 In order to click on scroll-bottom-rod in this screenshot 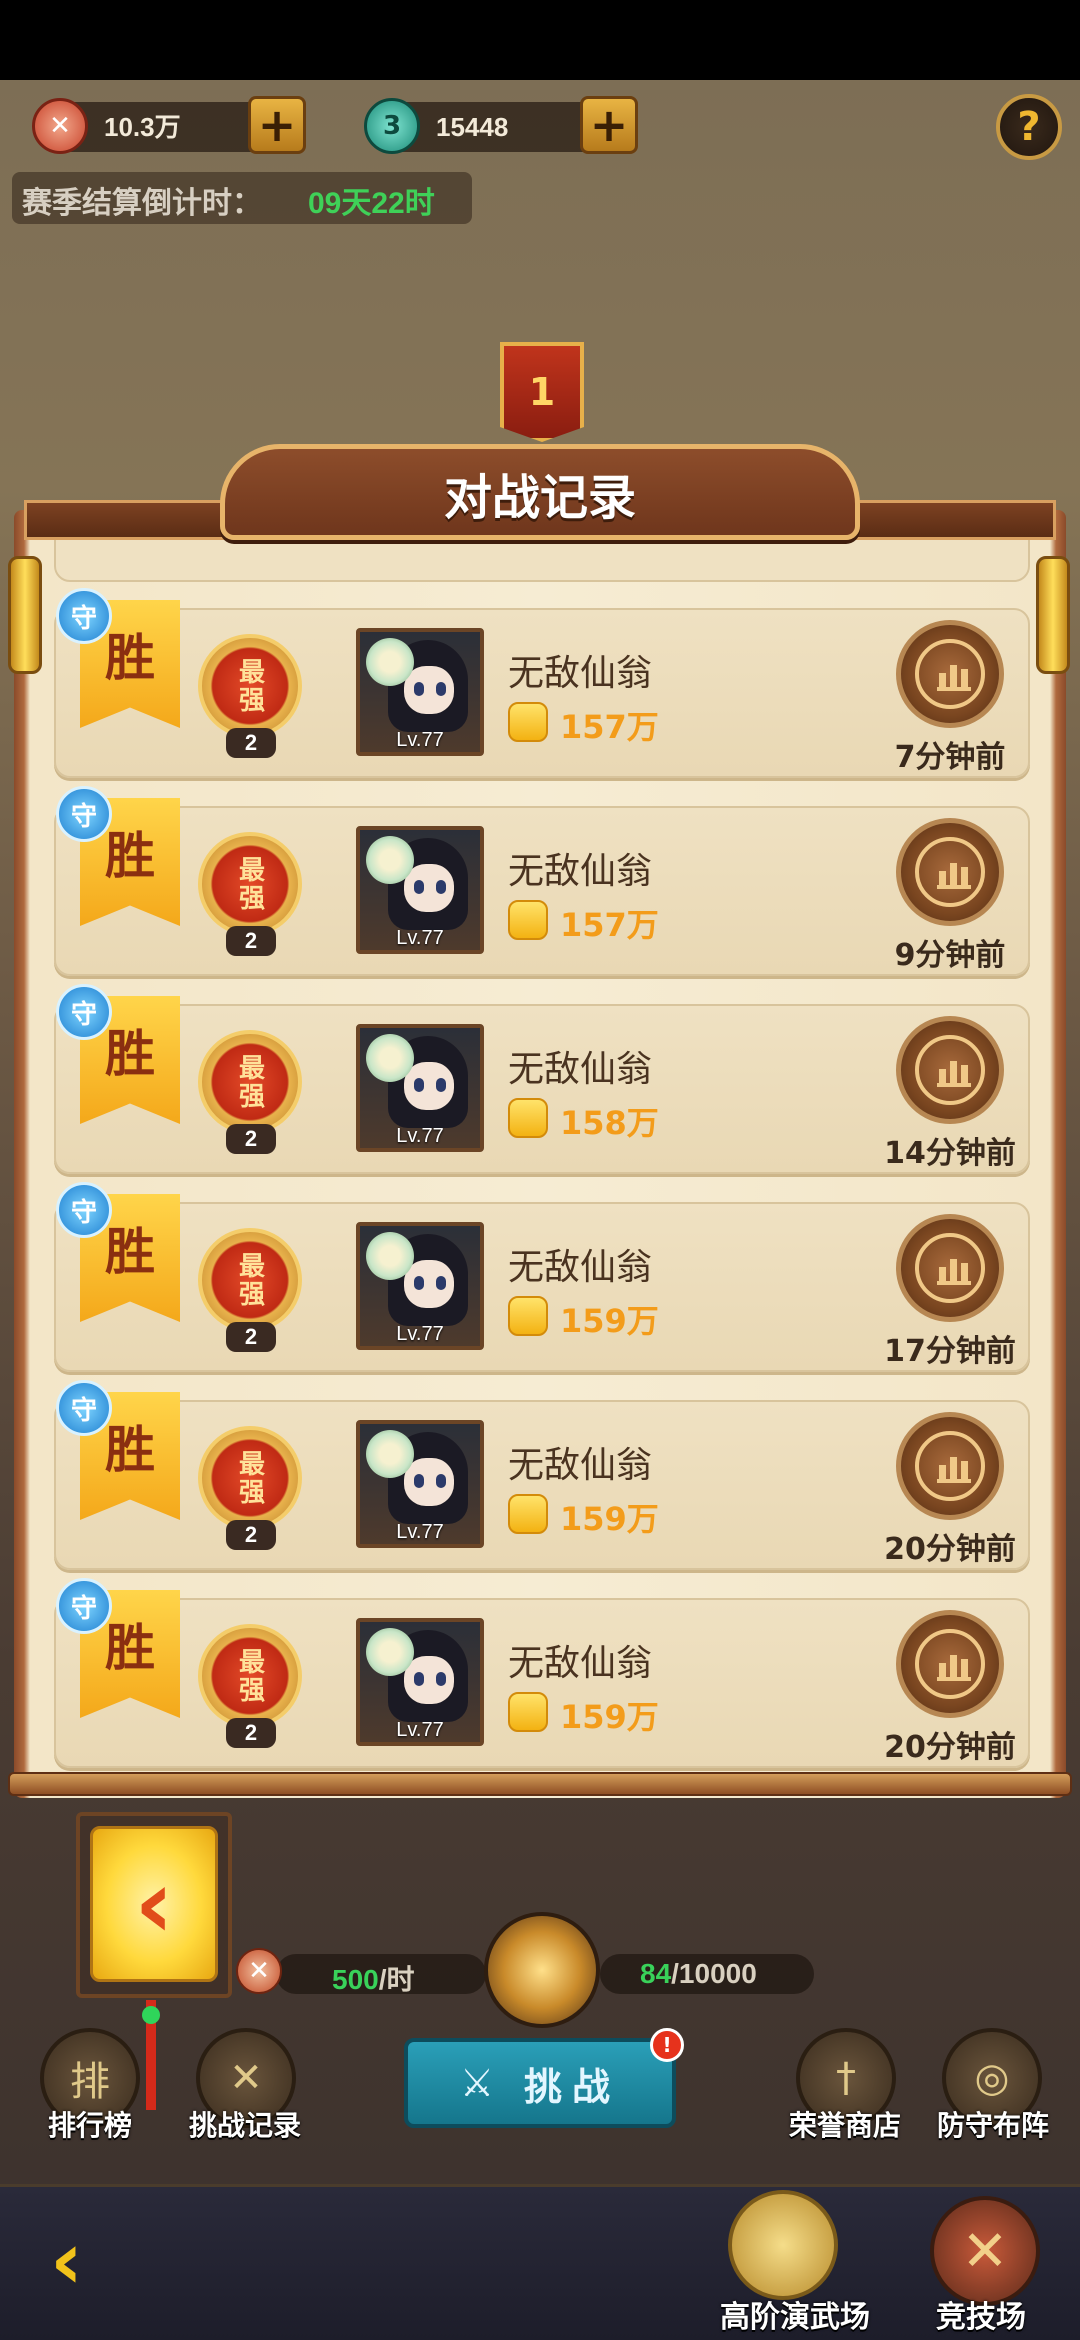, I will do `click(540, 1784)`.